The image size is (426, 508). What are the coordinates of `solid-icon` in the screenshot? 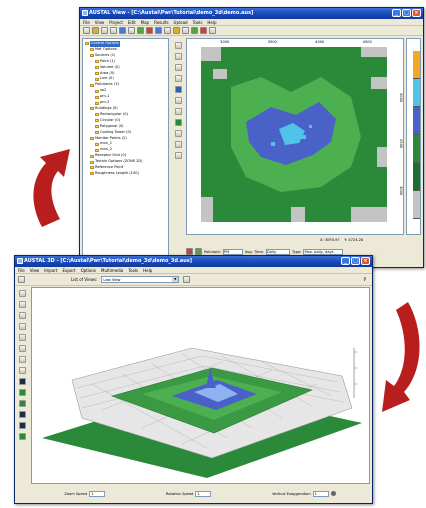 It's located at (22, 381).